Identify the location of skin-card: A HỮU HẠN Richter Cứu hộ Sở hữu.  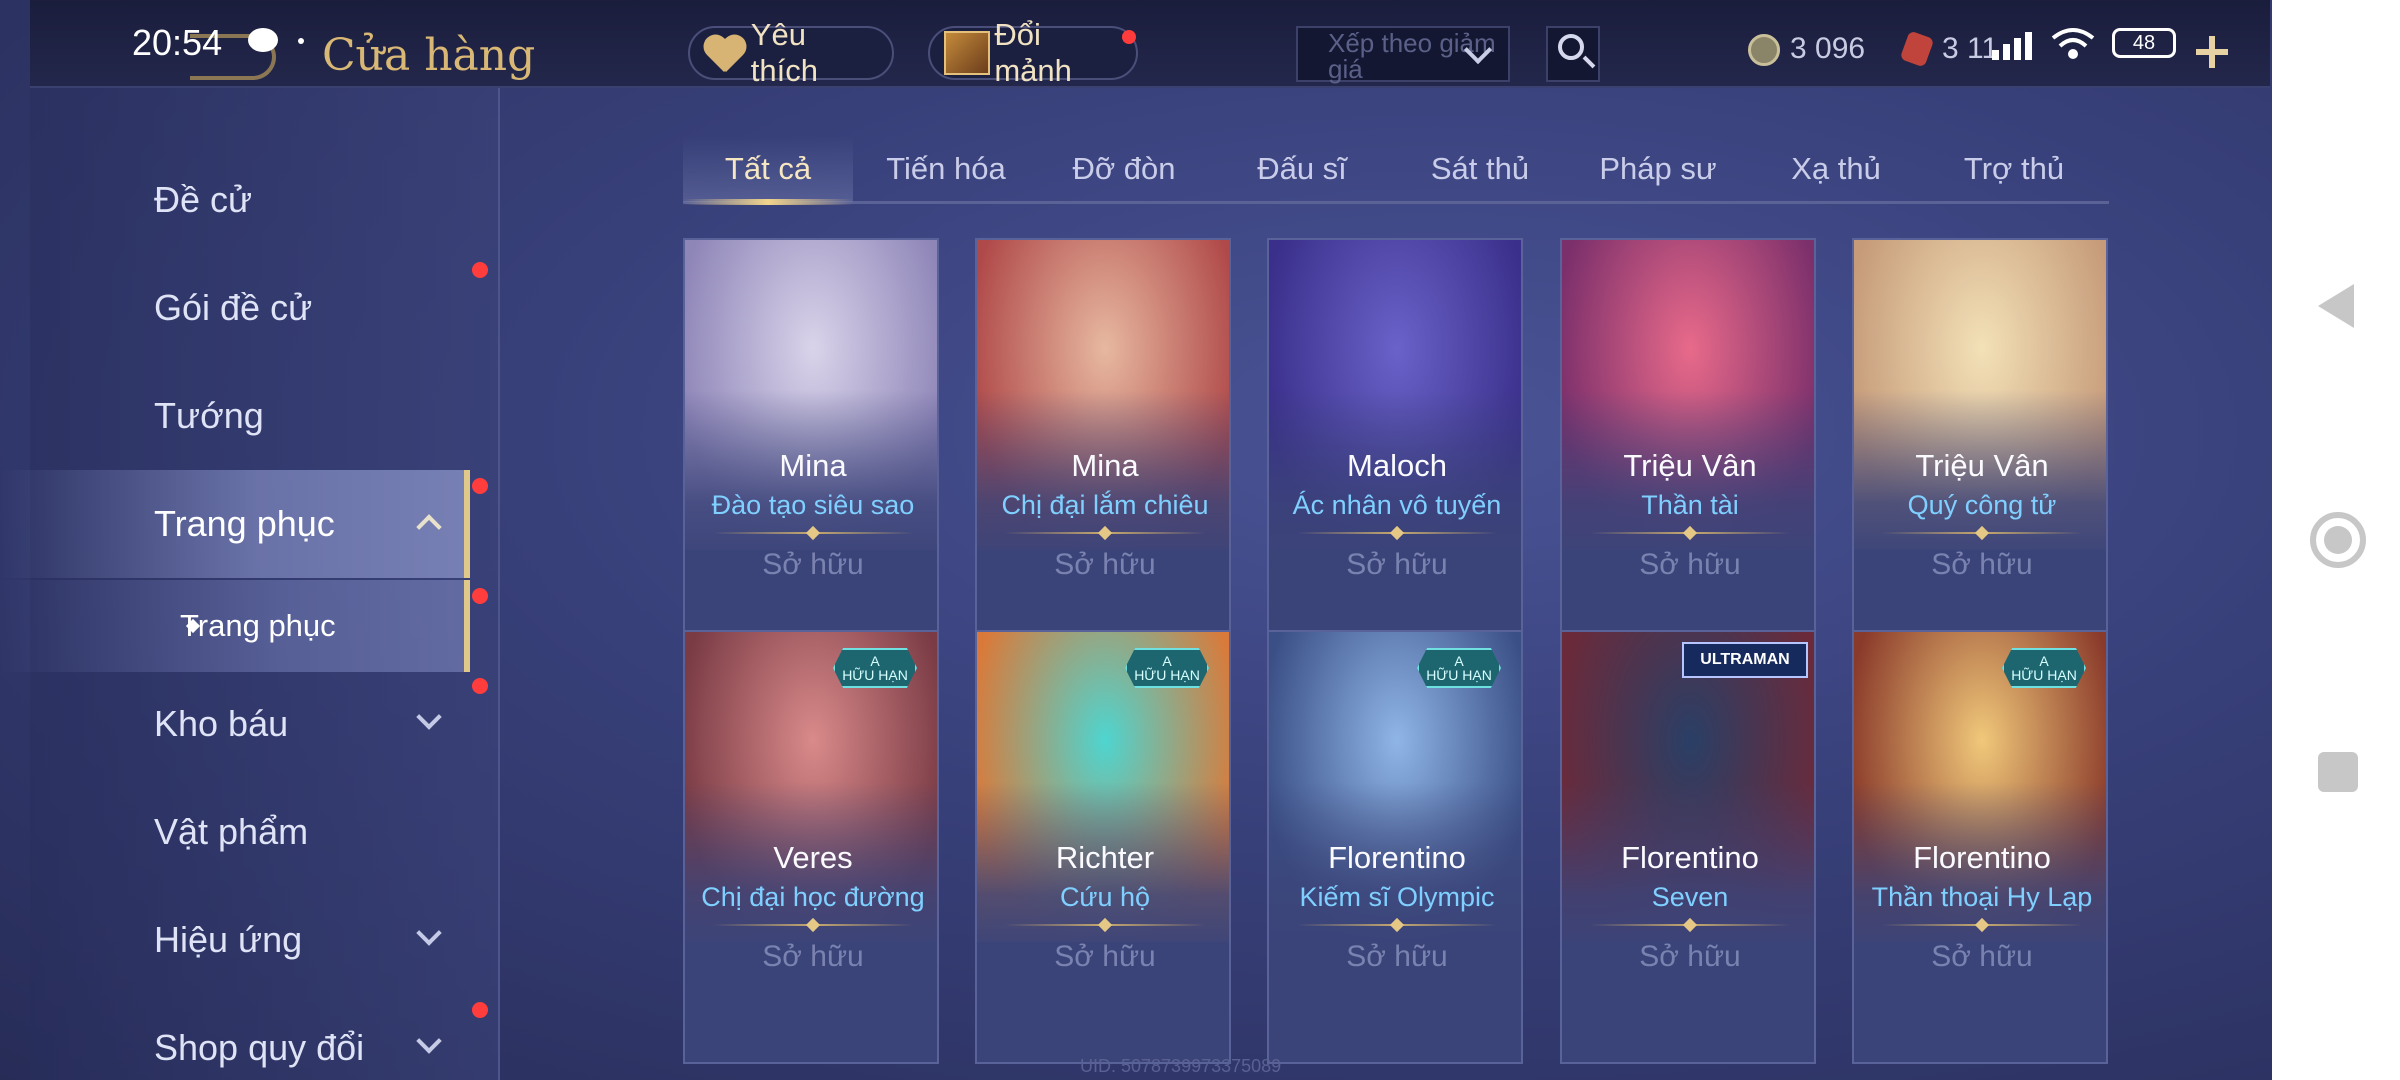
(1103, 847).